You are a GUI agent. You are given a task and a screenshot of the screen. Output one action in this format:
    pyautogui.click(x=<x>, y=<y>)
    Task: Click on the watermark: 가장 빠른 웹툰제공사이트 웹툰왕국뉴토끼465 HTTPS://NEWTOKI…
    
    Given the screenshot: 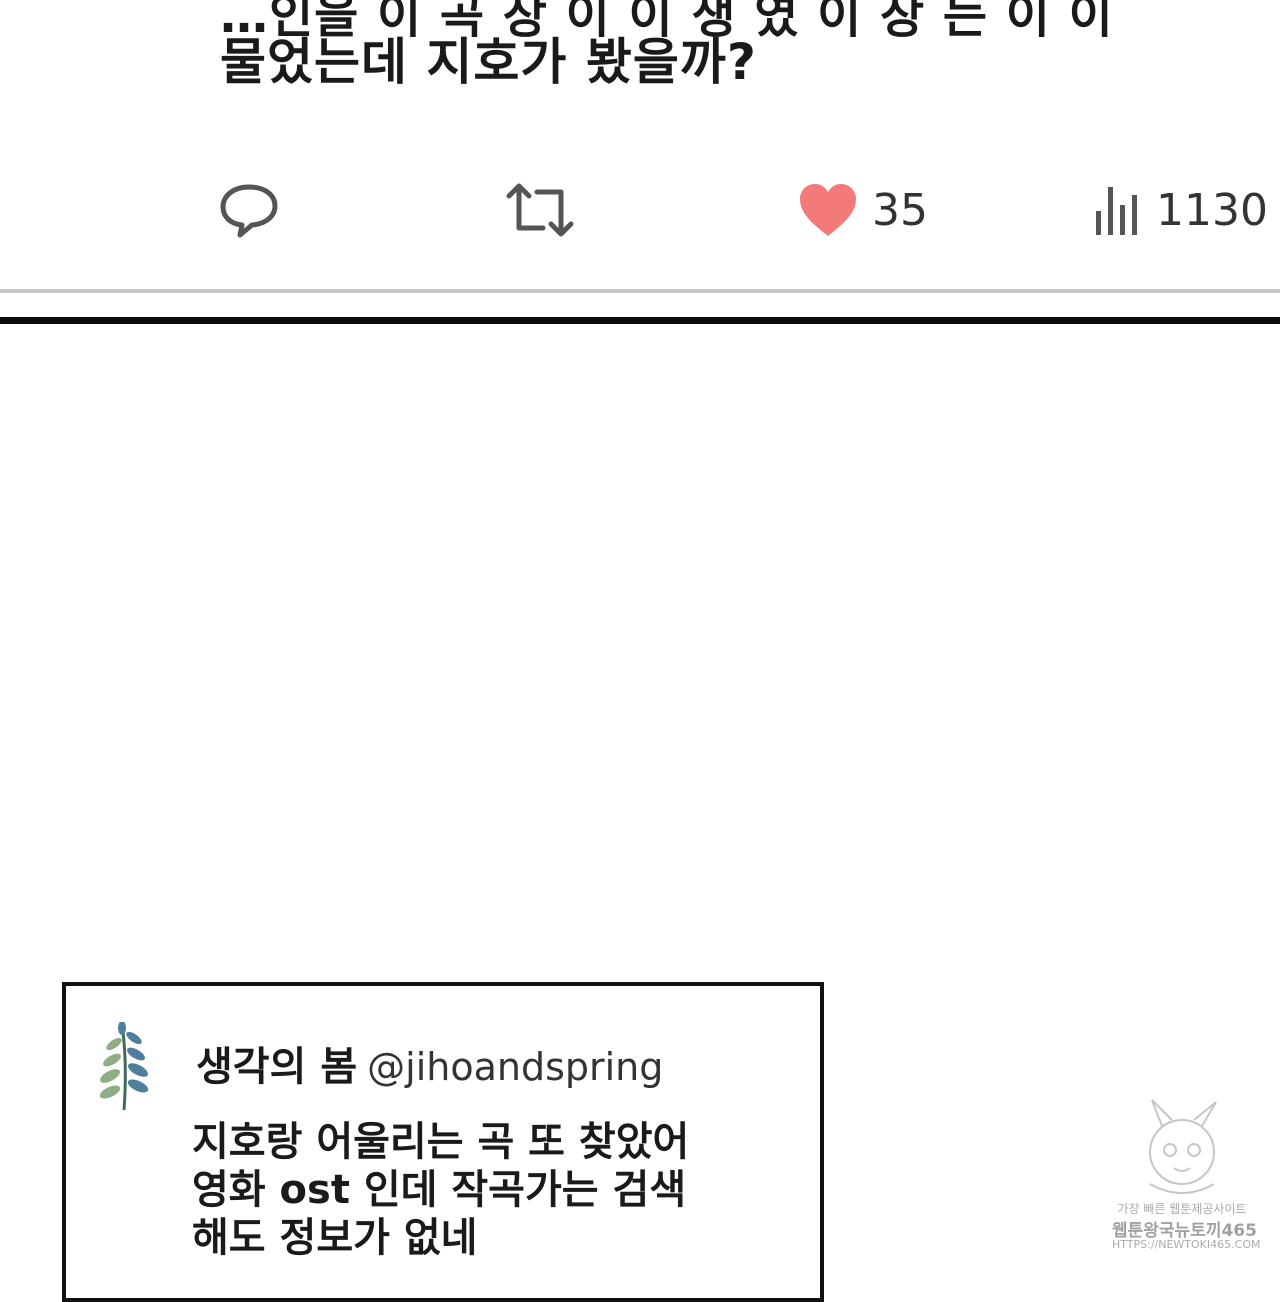 What is the action you would take?
    pyautogui.click(x=1186, y=1179)
    